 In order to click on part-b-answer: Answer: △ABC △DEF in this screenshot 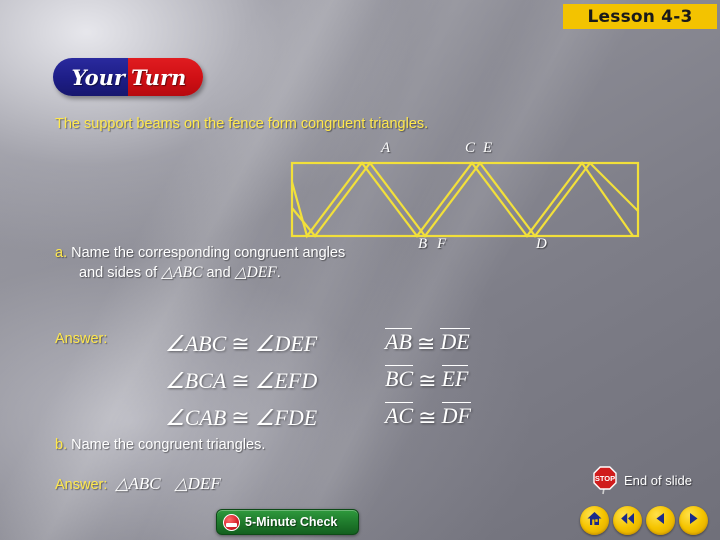, I will do `click(138, 484)`.